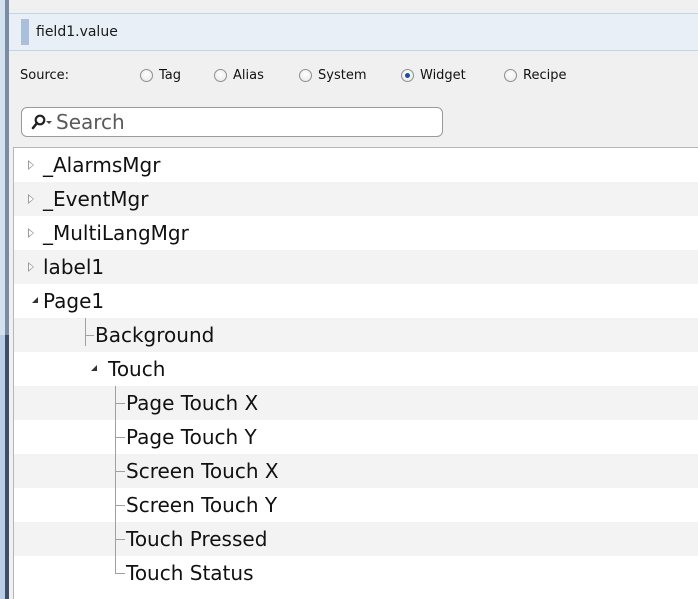 The image size is (698, 599). Describe the element at coordinates (248, 75) in the screenshot. I see `source-option-label: Alias` at that location.